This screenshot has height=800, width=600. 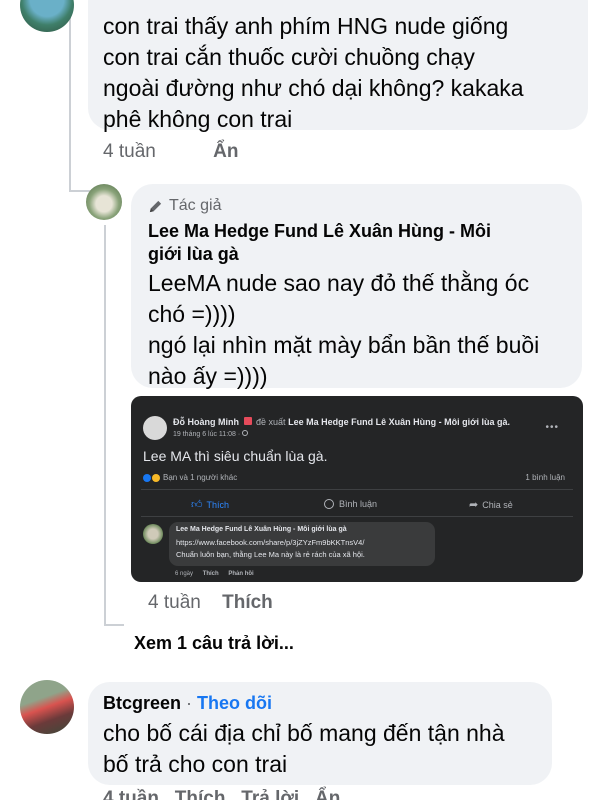 I want to click on comment-line: ngoài đường như chó dại không? kakaka, so click(x=313, y=88).